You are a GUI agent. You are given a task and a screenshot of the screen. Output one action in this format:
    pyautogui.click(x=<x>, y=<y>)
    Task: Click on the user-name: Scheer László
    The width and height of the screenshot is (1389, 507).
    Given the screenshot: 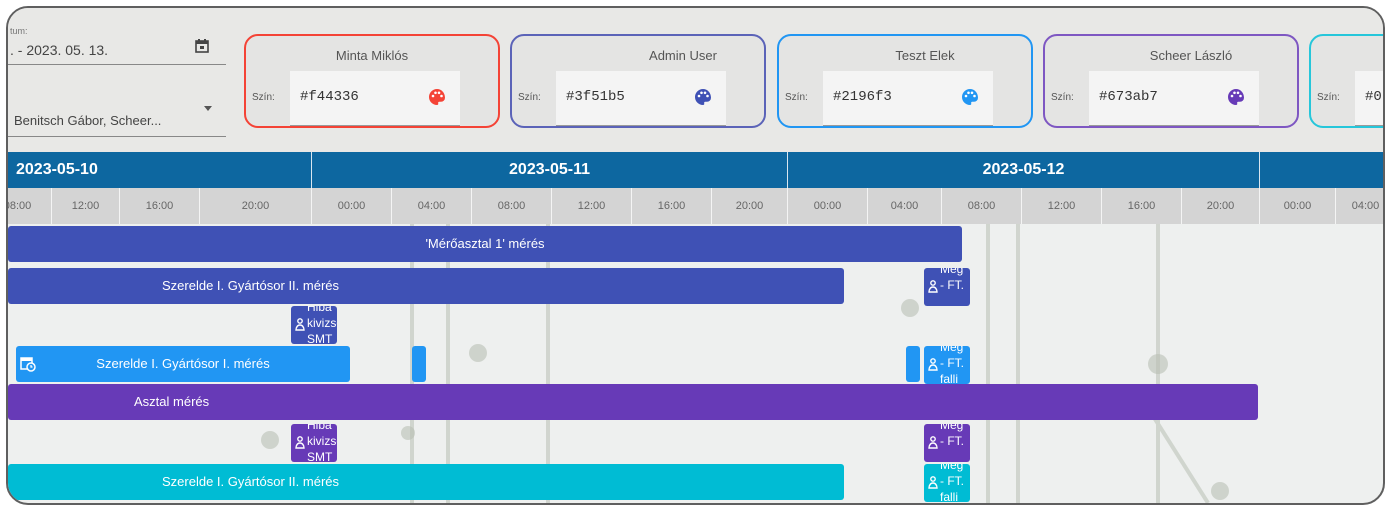 What is the action you would take?
    pyautogui.click(x=1191, y=55)
    